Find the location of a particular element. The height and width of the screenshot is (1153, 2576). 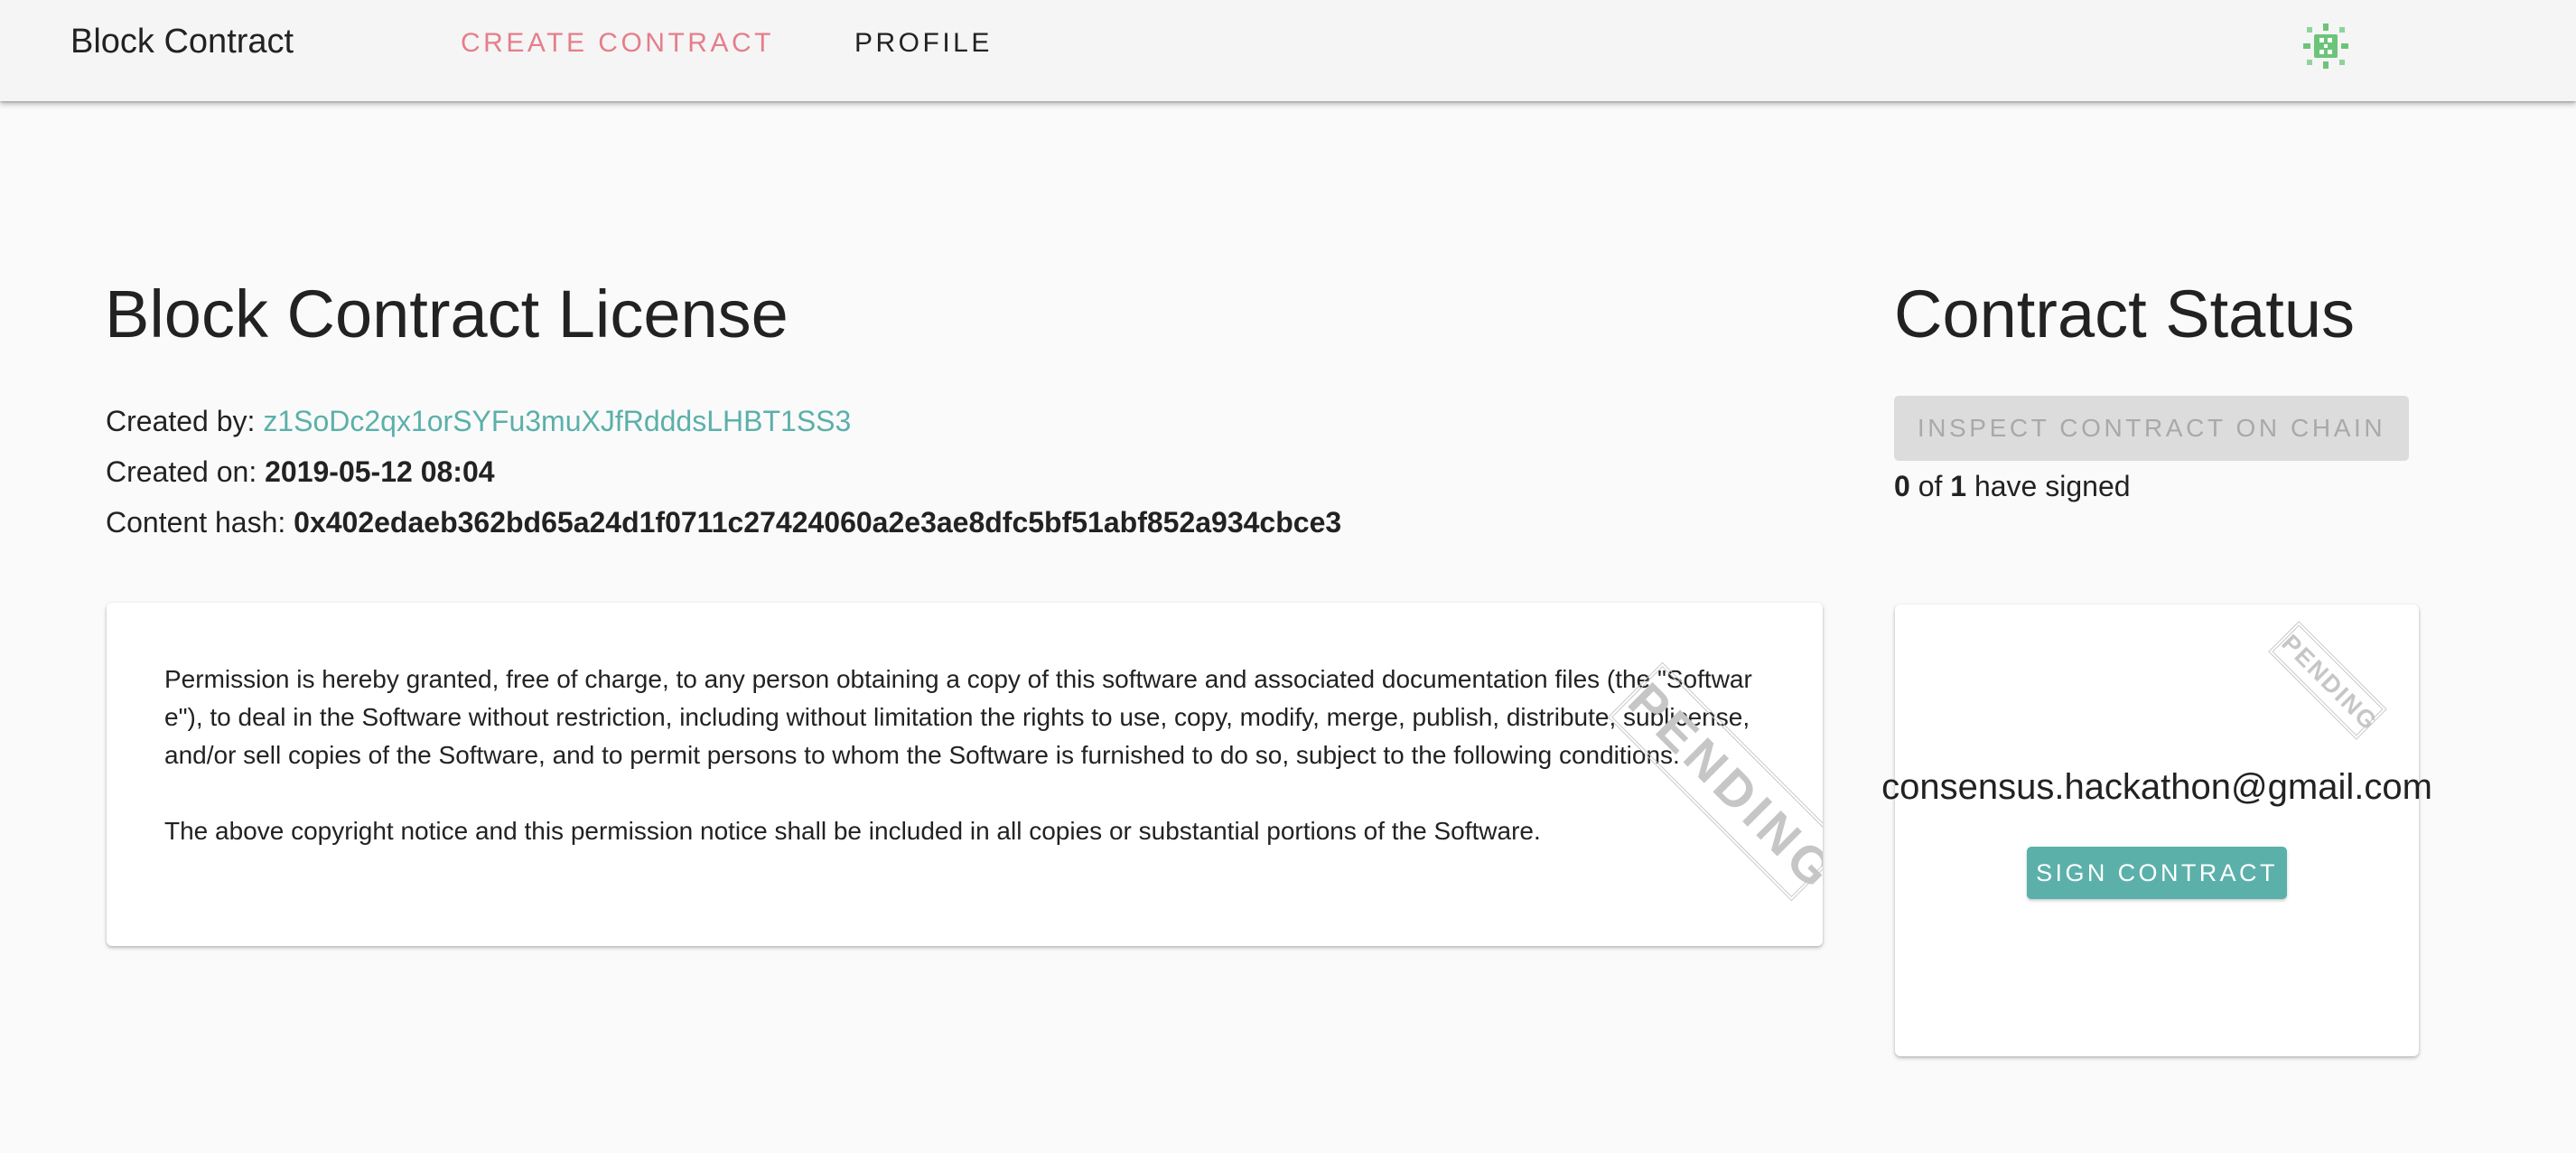

created-on-label: Created on: is located at coordinates (181, 472).